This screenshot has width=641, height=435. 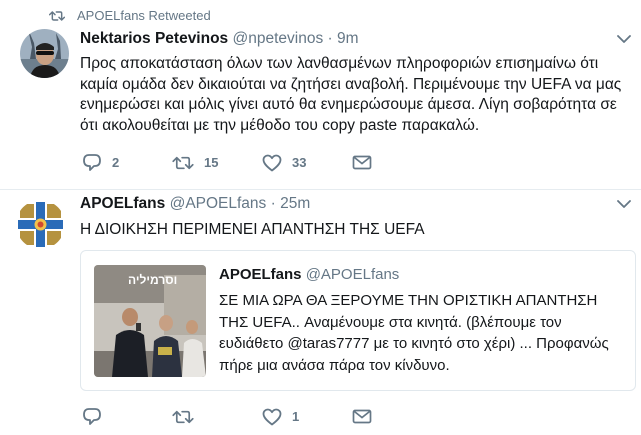 I want to click on retweet-button: 15, so click(x=217, y=163).